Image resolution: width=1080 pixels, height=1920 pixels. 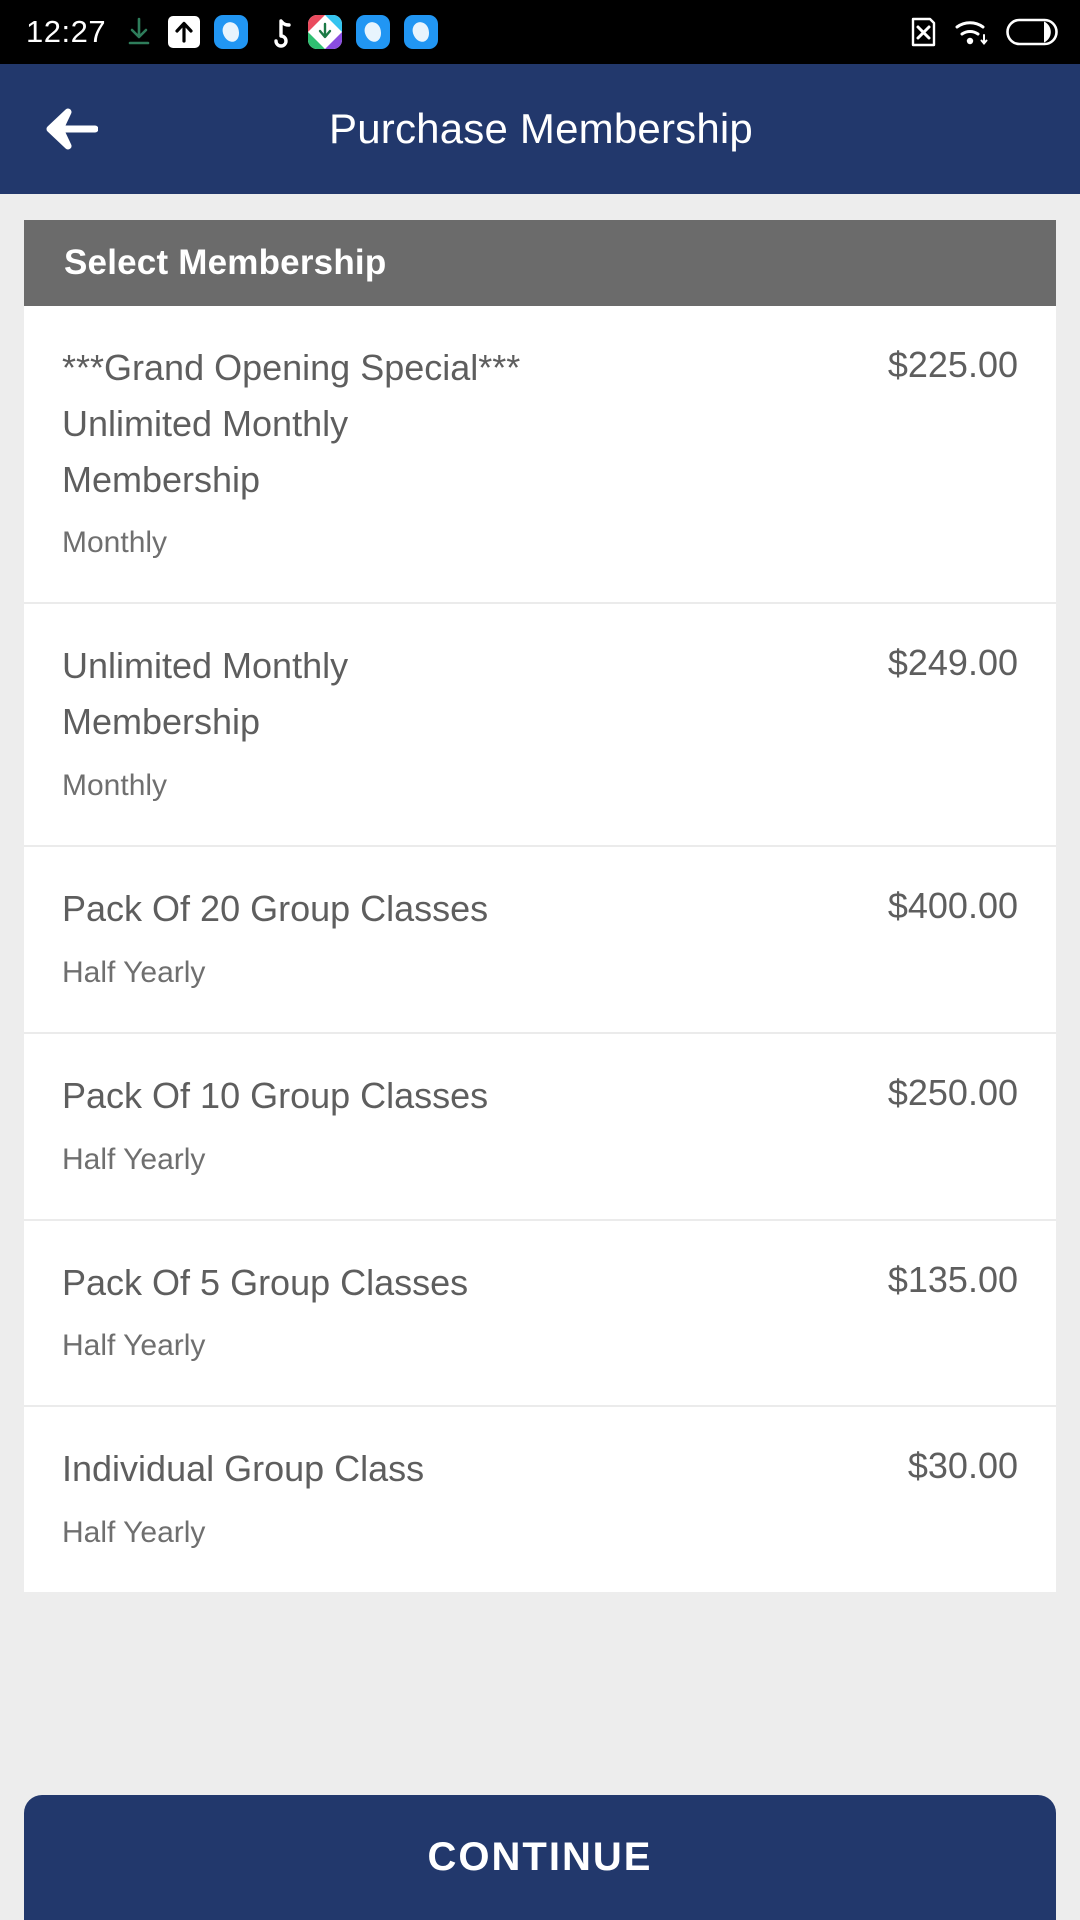 I want to click on status-clock: 12:27, so click(x=66, y=31).